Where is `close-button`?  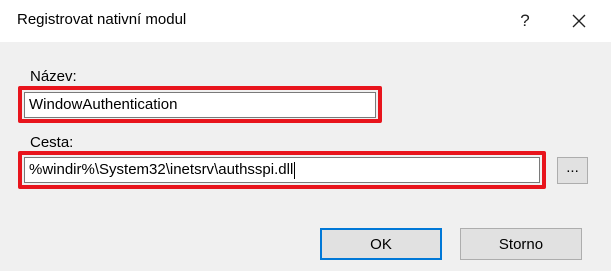
close-button is located at coordinates (579, 21).